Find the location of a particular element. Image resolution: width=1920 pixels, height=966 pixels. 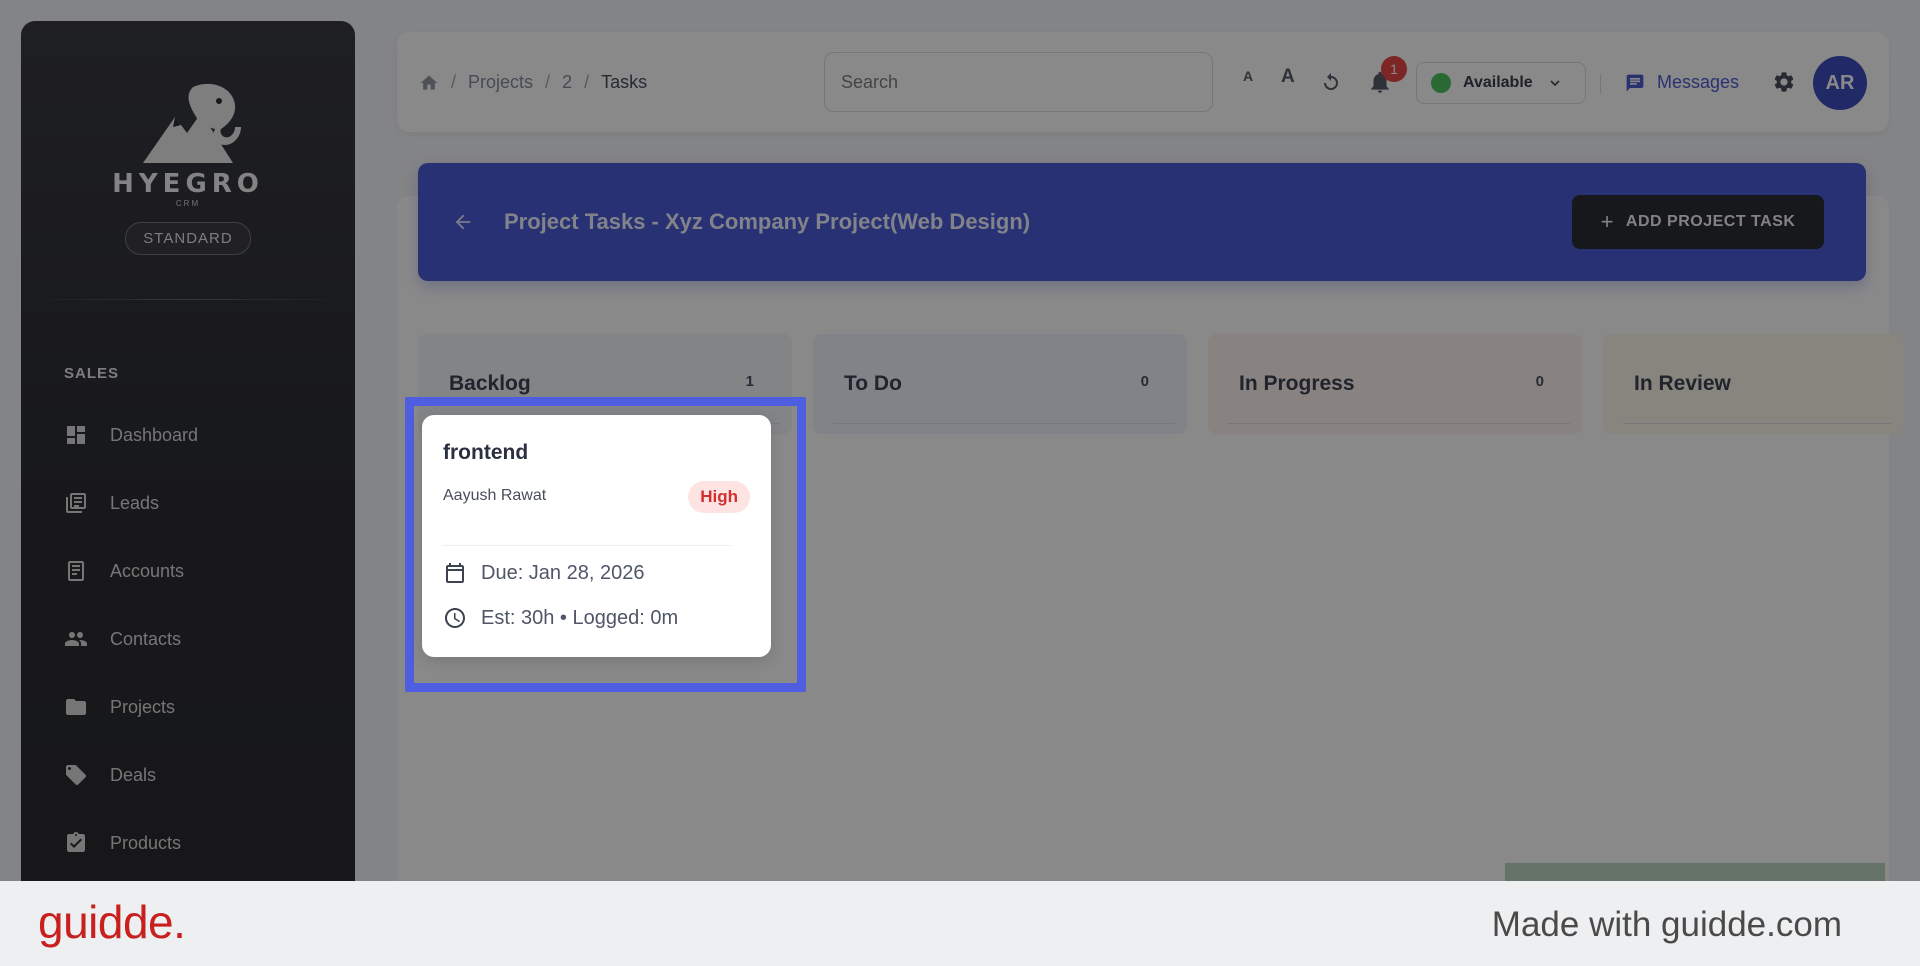

task-title: frontend is located at coordinates (486, 452).